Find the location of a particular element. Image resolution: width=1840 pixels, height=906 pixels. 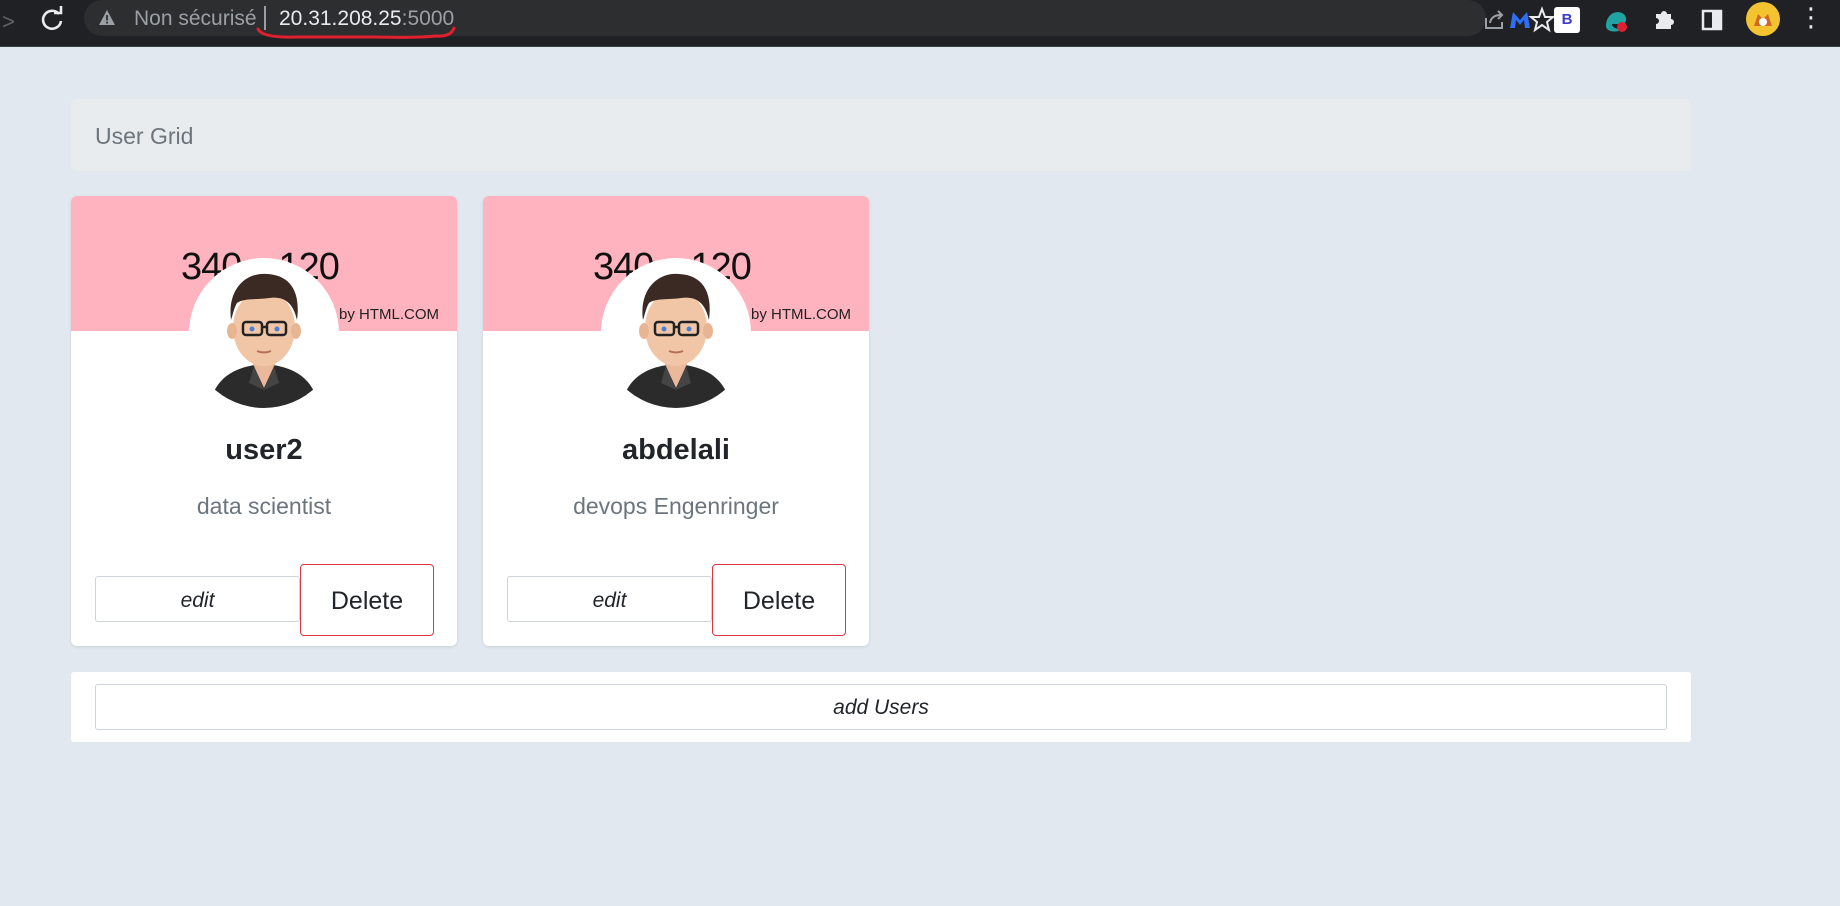

add-users-panel: add Users is located at coordinates (881, 707).